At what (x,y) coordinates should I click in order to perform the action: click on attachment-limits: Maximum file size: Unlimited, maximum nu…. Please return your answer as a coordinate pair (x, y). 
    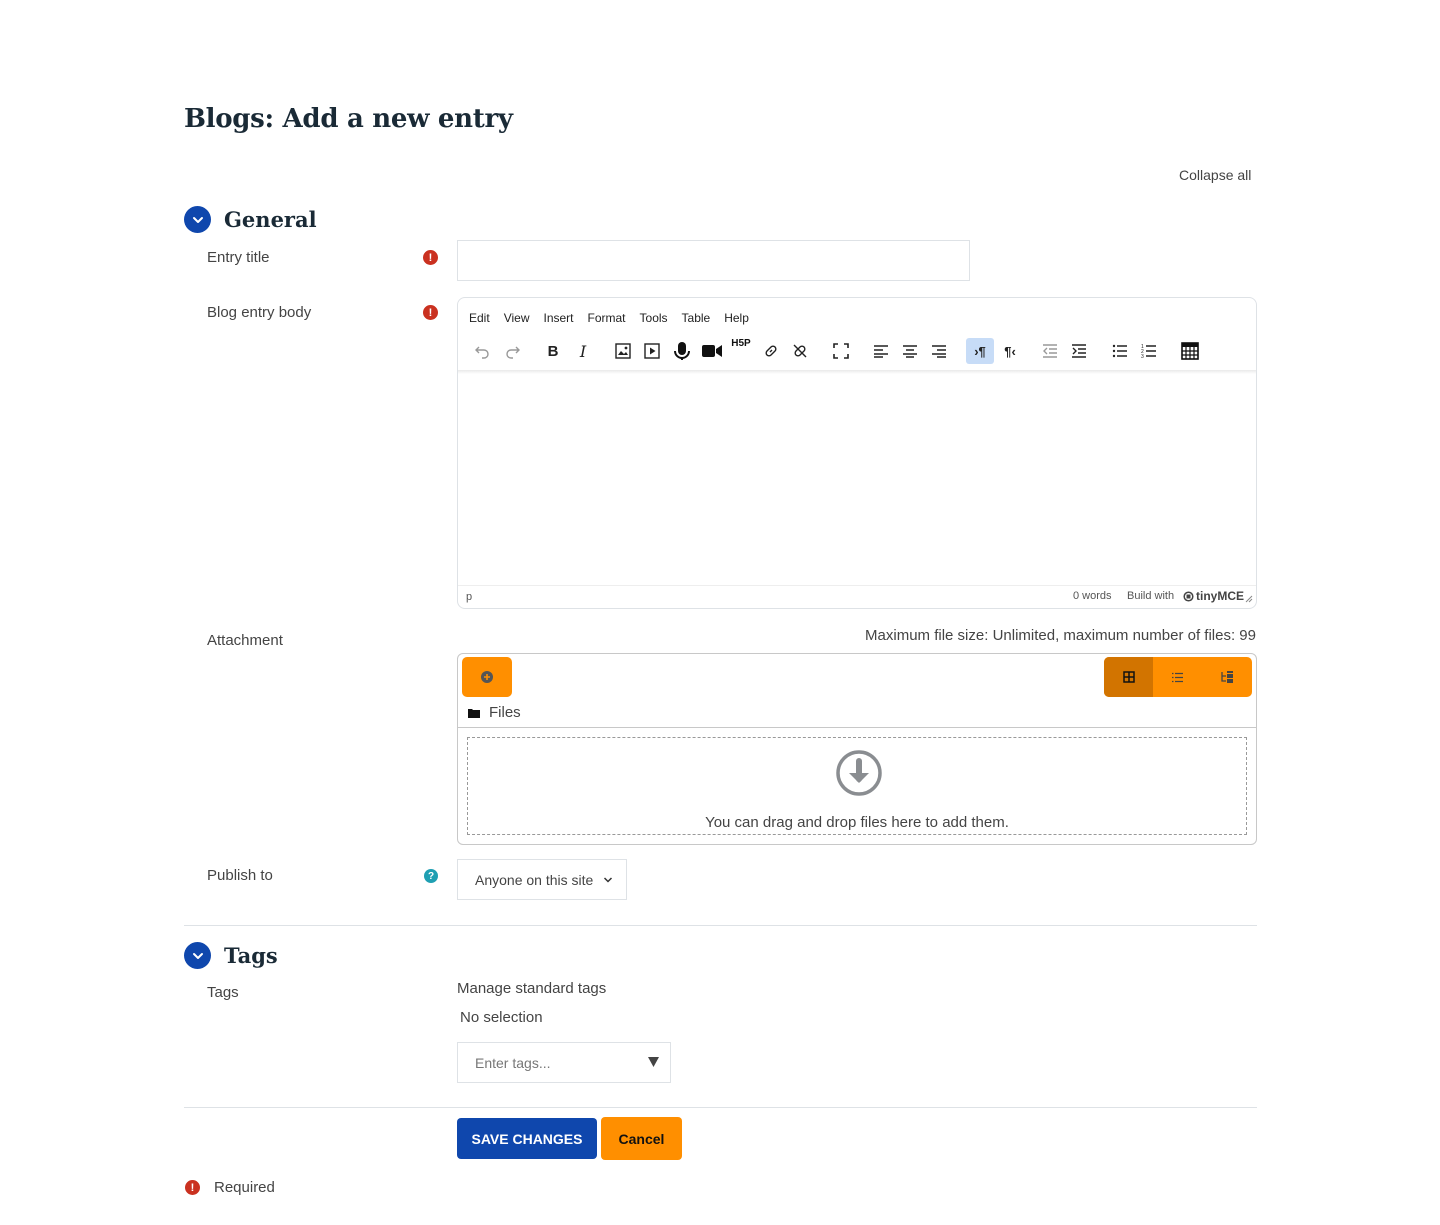
    Looking at the image, I should click on (1060, 635).